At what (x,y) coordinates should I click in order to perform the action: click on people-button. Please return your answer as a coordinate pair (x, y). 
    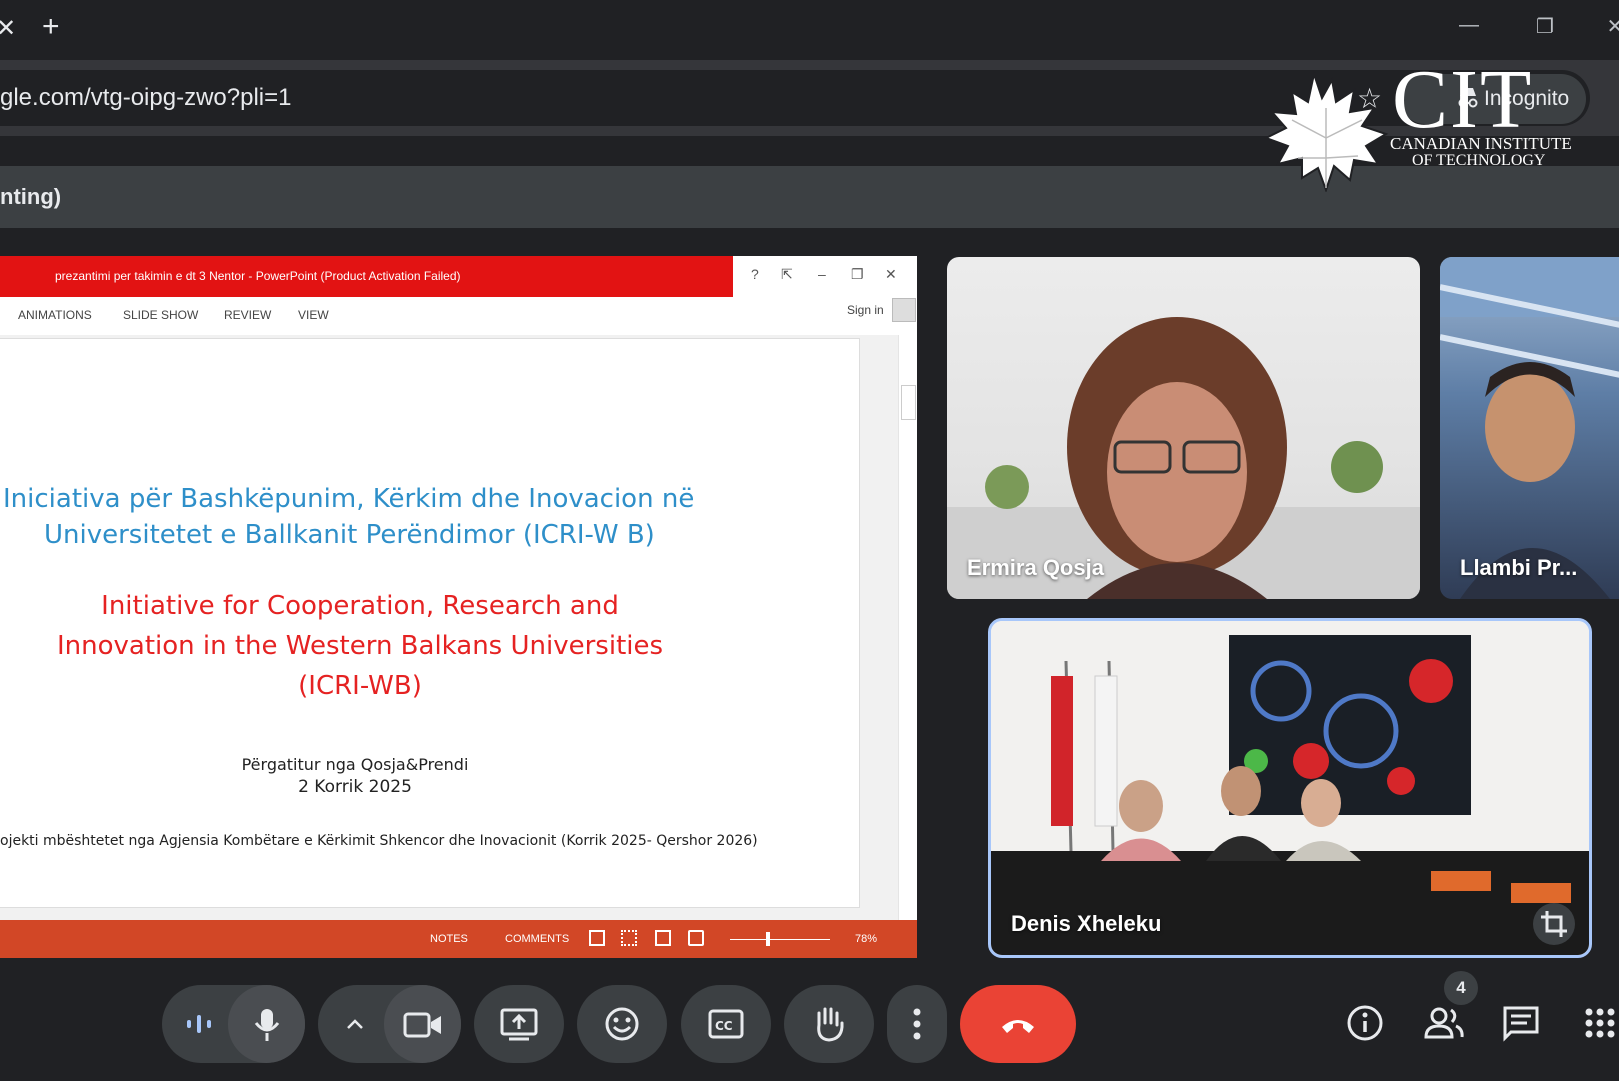
    Looking at the image, I should click on (1444, 1023).